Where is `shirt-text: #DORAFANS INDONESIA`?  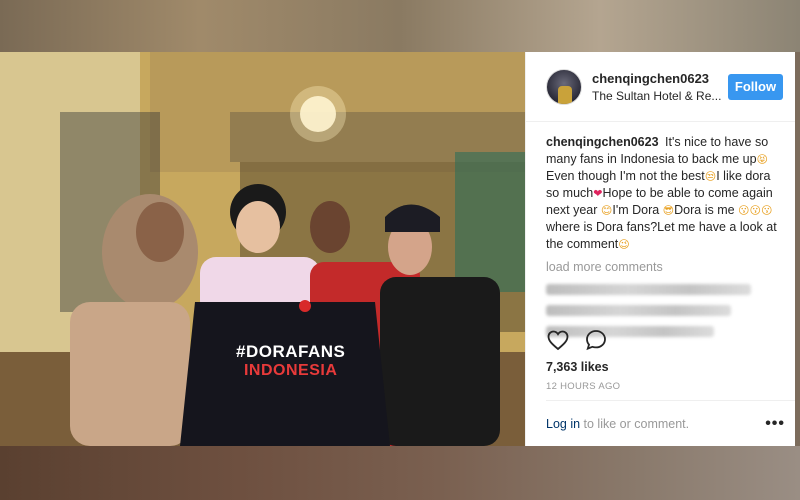 shirt-text: #DORAFANS INDONESIA is located at coordinates (290, 361).